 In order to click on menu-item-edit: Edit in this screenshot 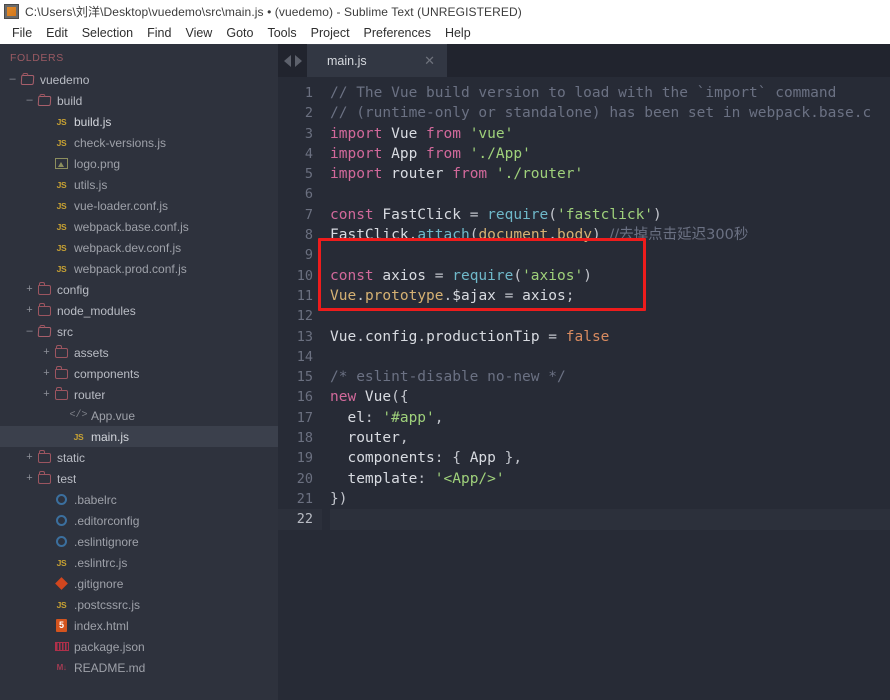, I will do `click(57, 33)`.